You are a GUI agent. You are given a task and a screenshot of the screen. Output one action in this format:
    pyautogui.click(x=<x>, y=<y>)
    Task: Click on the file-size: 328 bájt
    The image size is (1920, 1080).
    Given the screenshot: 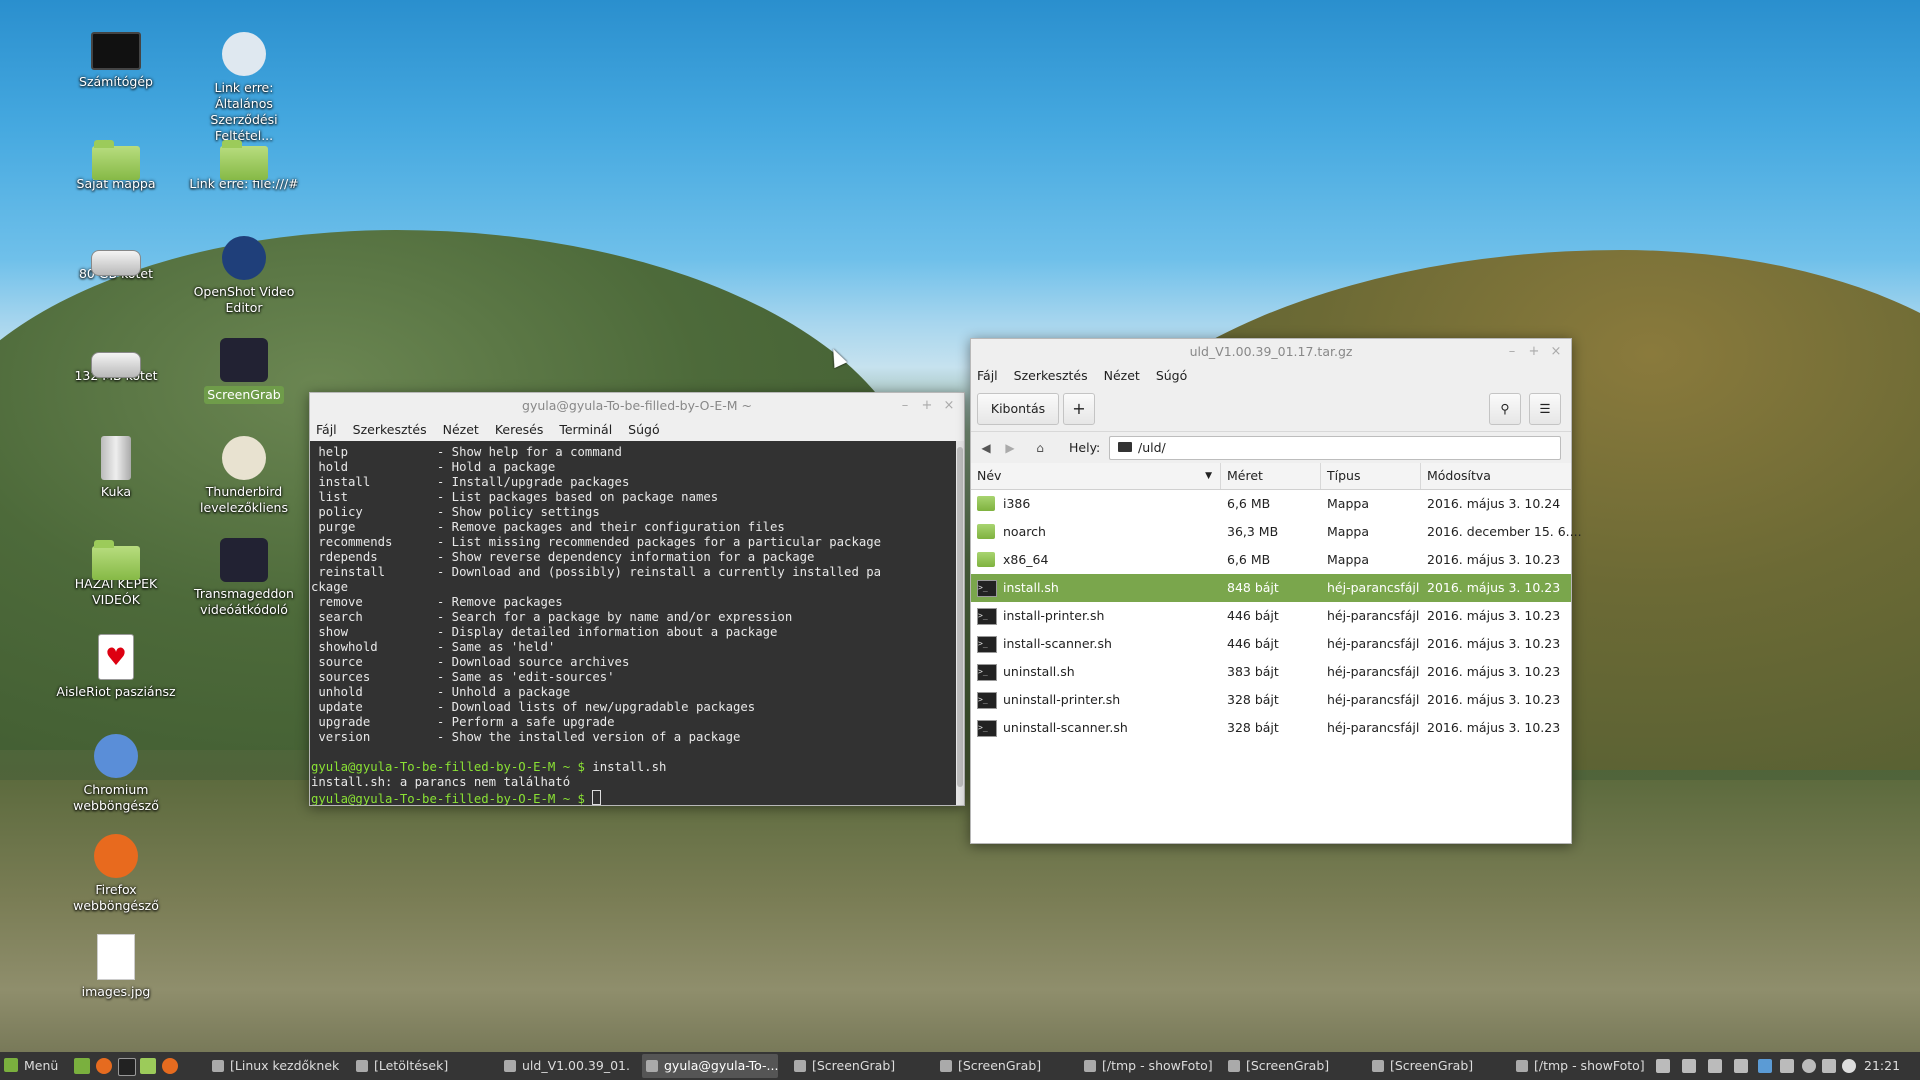 What is the action you would take?
    pyautogui.click(x=1253, y=699)
    